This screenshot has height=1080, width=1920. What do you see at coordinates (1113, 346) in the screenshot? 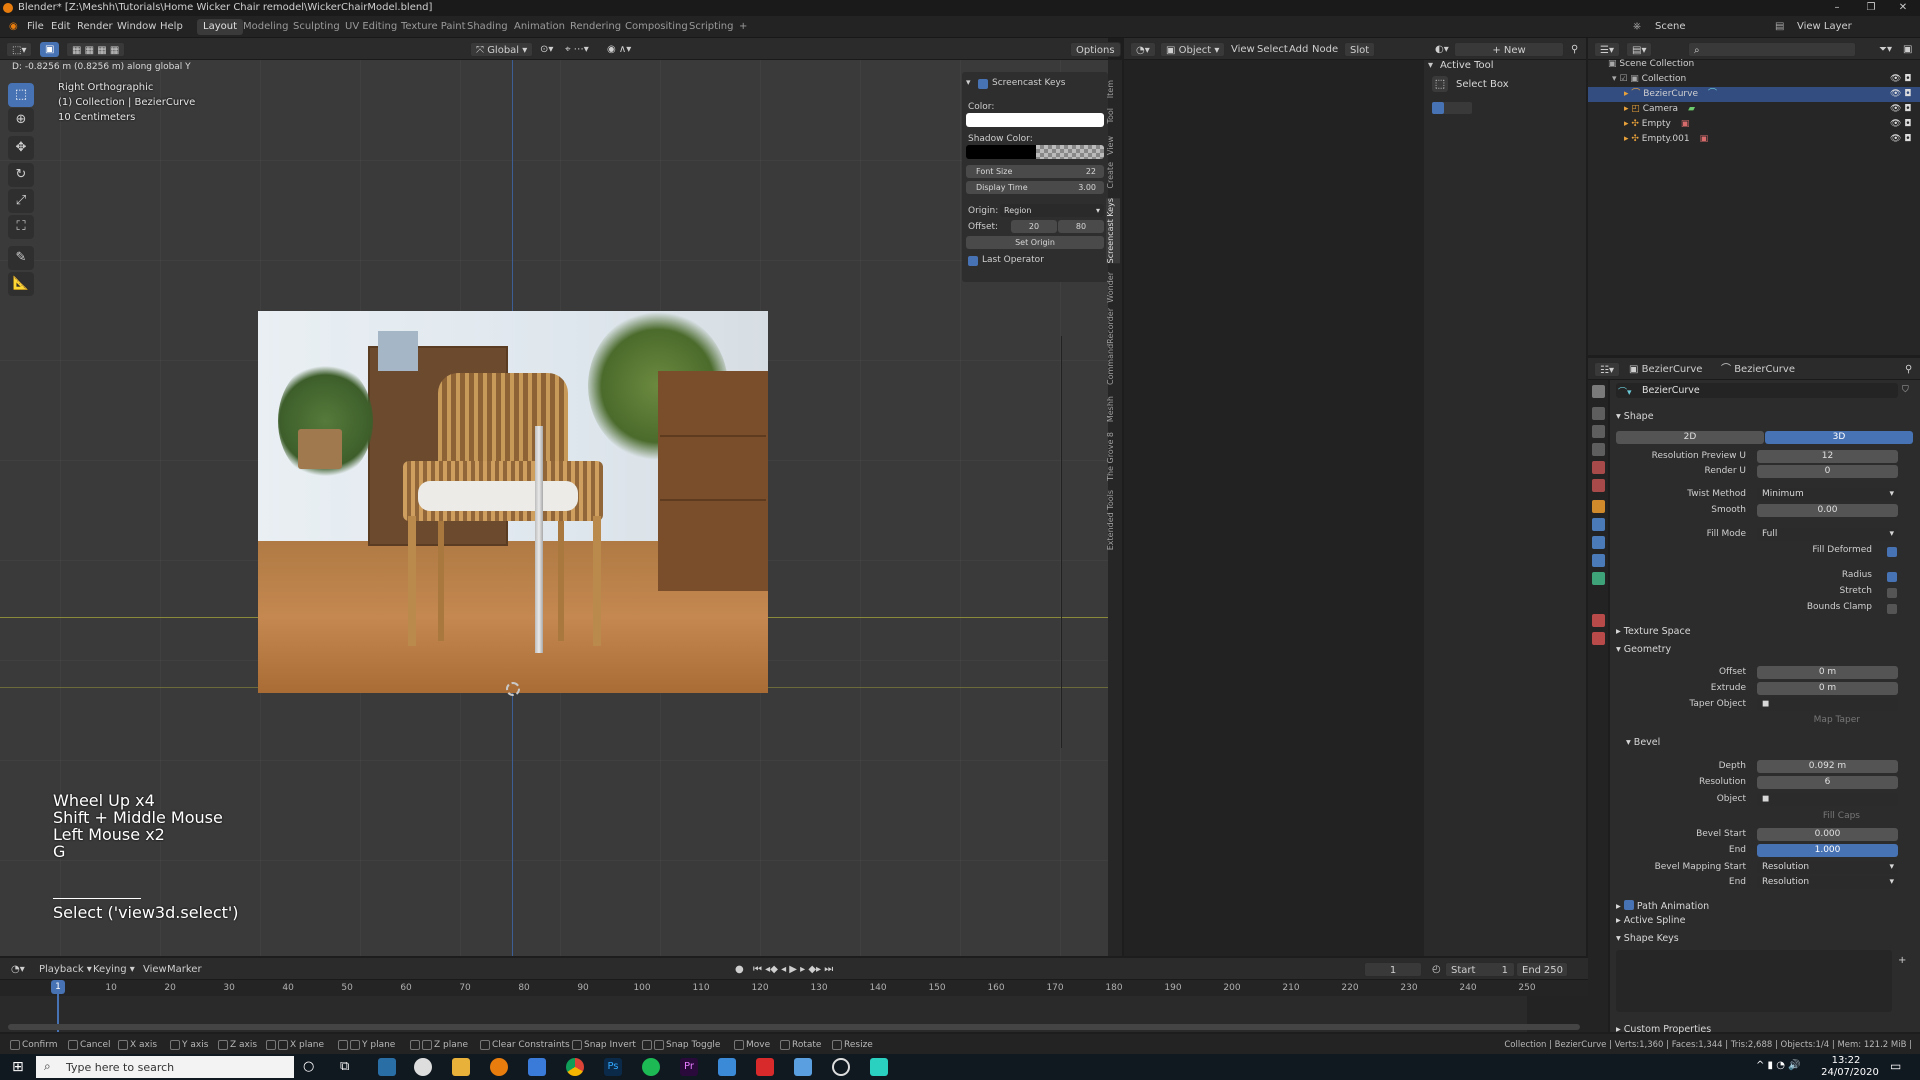
I see `sidebar-tab-commandrecorder: CommandRecorder` at bounding box center [1113, 346].